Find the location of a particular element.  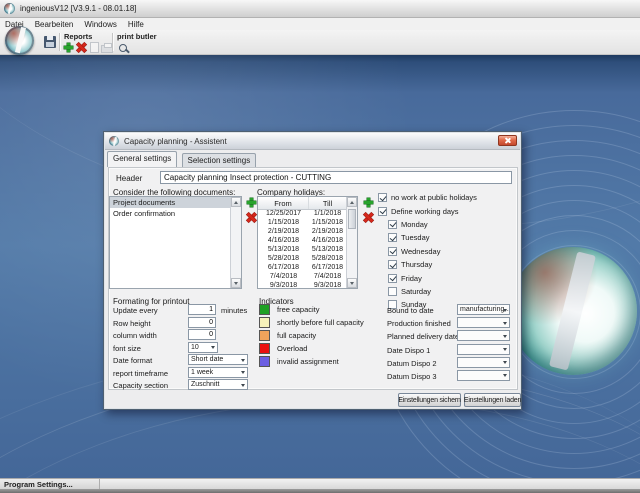

day-monday-checkbox is located at coordinates (392, 224).